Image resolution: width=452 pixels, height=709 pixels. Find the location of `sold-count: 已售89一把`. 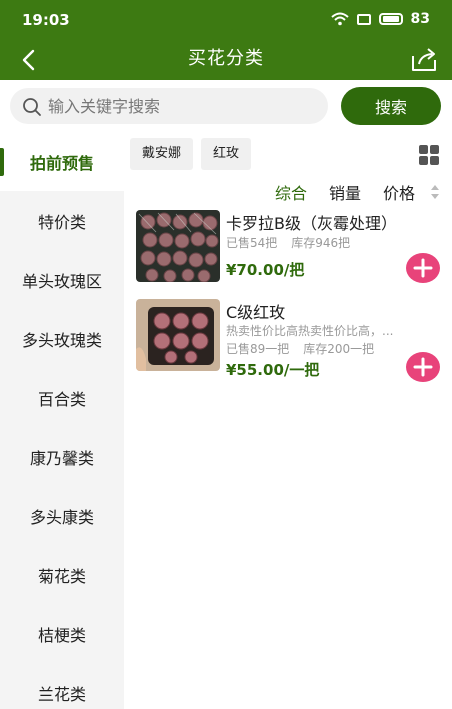

sold-count: 已售89一把 is located at coordinates (258, 349).